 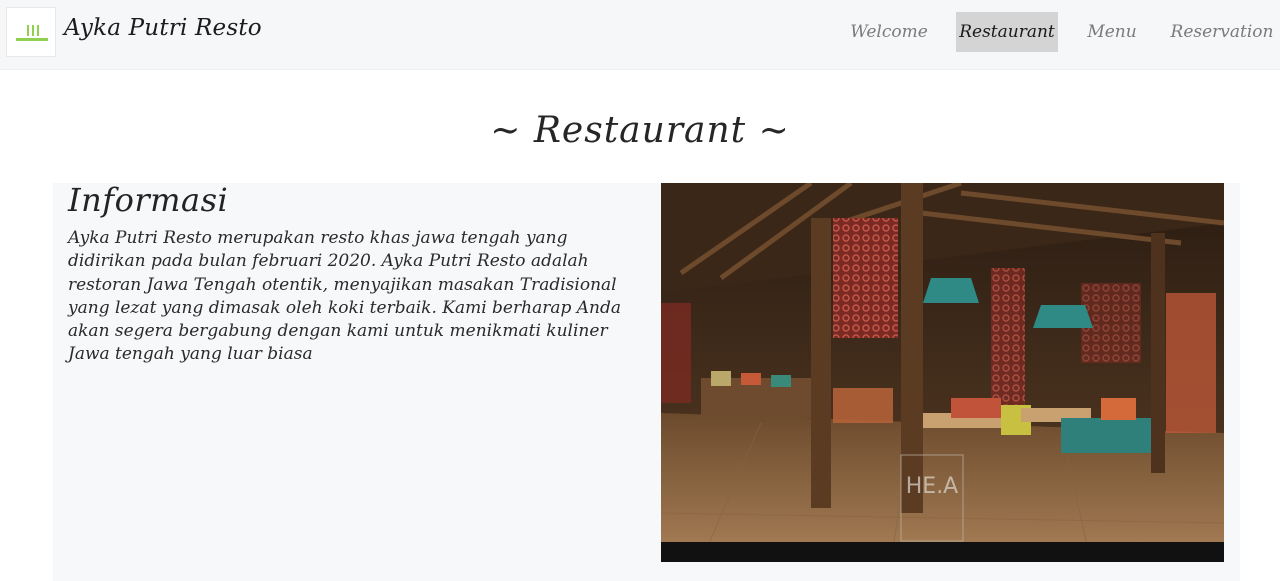 I want to click on nav-welcome: Welcome, so click(x=889, y=32).